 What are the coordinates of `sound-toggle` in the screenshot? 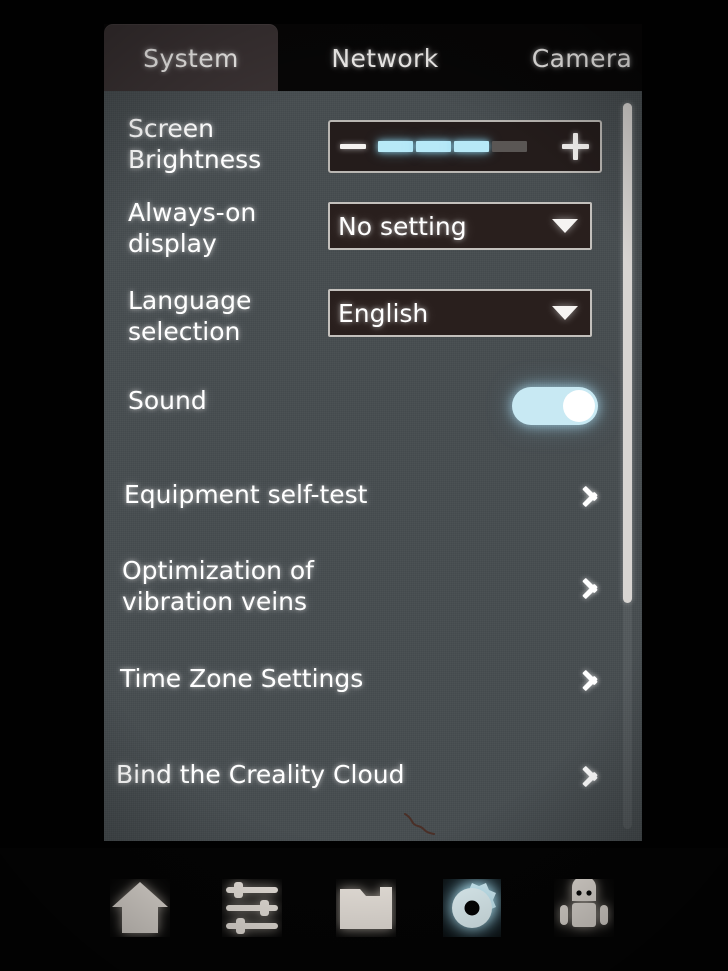 It's located at (555, 406).